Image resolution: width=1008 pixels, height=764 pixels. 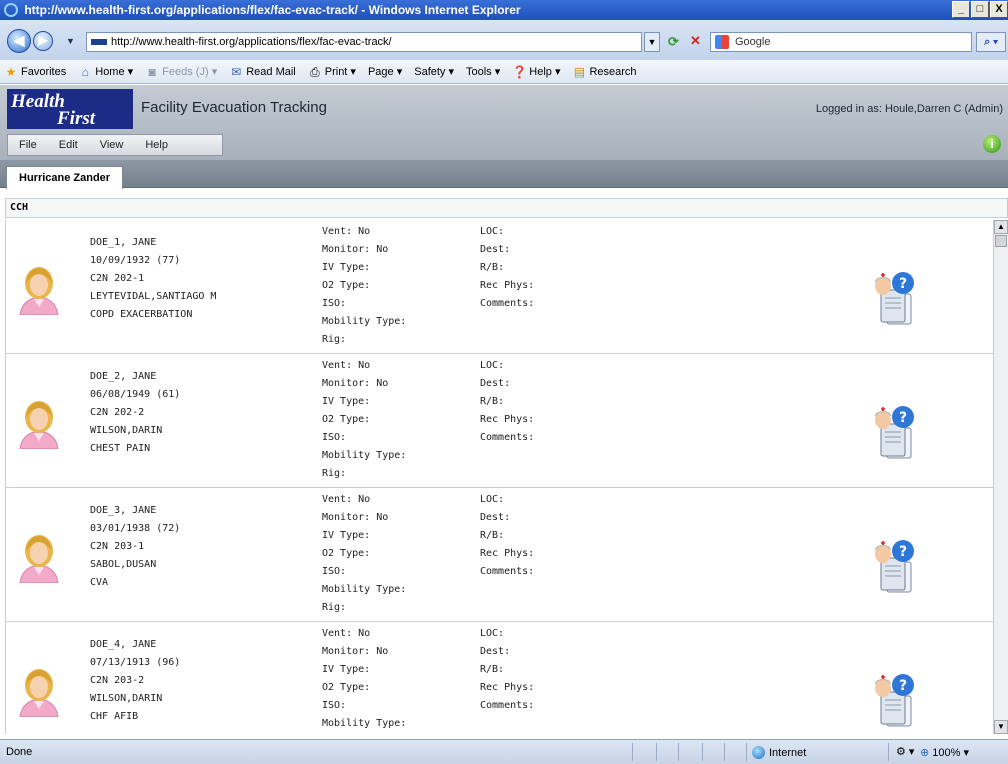 I want to click on patient-name: DOE_2, JANE, so click(x=123, y=376).